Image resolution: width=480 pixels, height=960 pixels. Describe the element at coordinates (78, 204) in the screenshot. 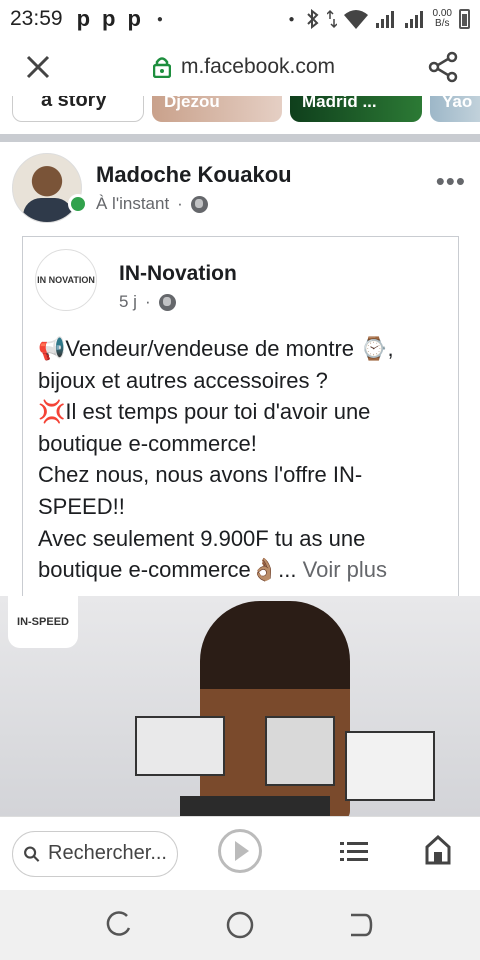

I see `online-indicator` at that location.